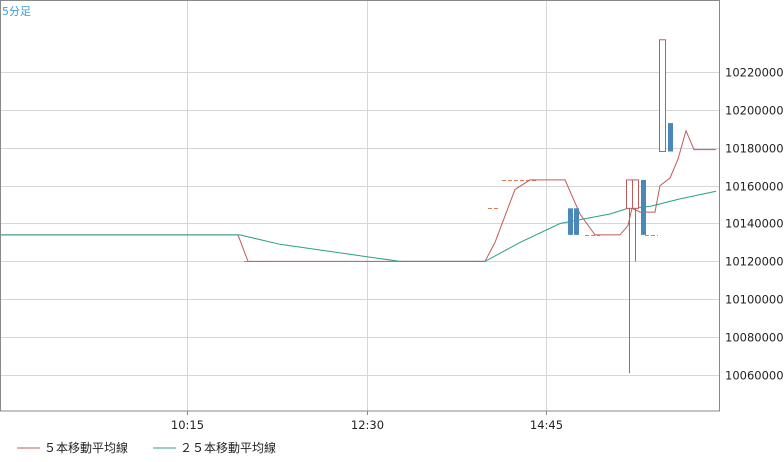 The height and width of the screenshot is (462, 784). Describe the element at coordinates (754, 73) in the screenshot. I see `y-tick-label: 10220000` at that location.